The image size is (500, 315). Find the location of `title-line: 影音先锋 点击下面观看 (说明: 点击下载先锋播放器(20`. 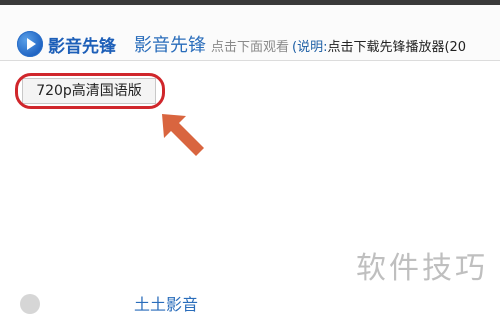

title-line: 影音先锋 点击下面观看 (说明: 点击下载先锋播放器(20 is located at coordinates (300, 44).